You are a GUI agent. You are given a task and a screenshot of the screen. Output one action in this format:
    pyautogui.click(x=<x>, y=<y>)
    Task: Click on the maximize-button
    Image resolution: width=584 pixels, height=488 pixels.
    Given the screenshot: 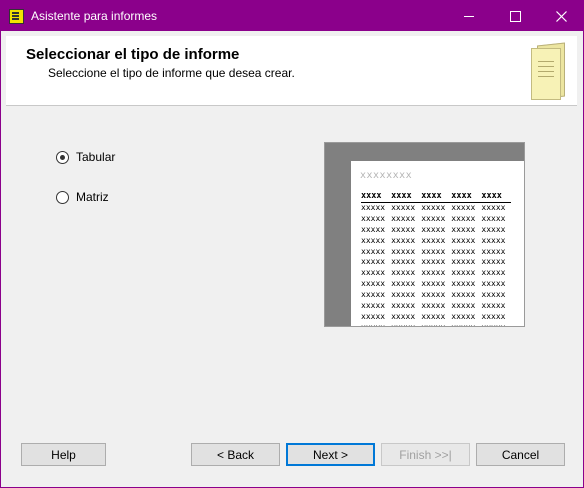 What is the action you would take?
    pyautogui.click(x=515, y=16)
    